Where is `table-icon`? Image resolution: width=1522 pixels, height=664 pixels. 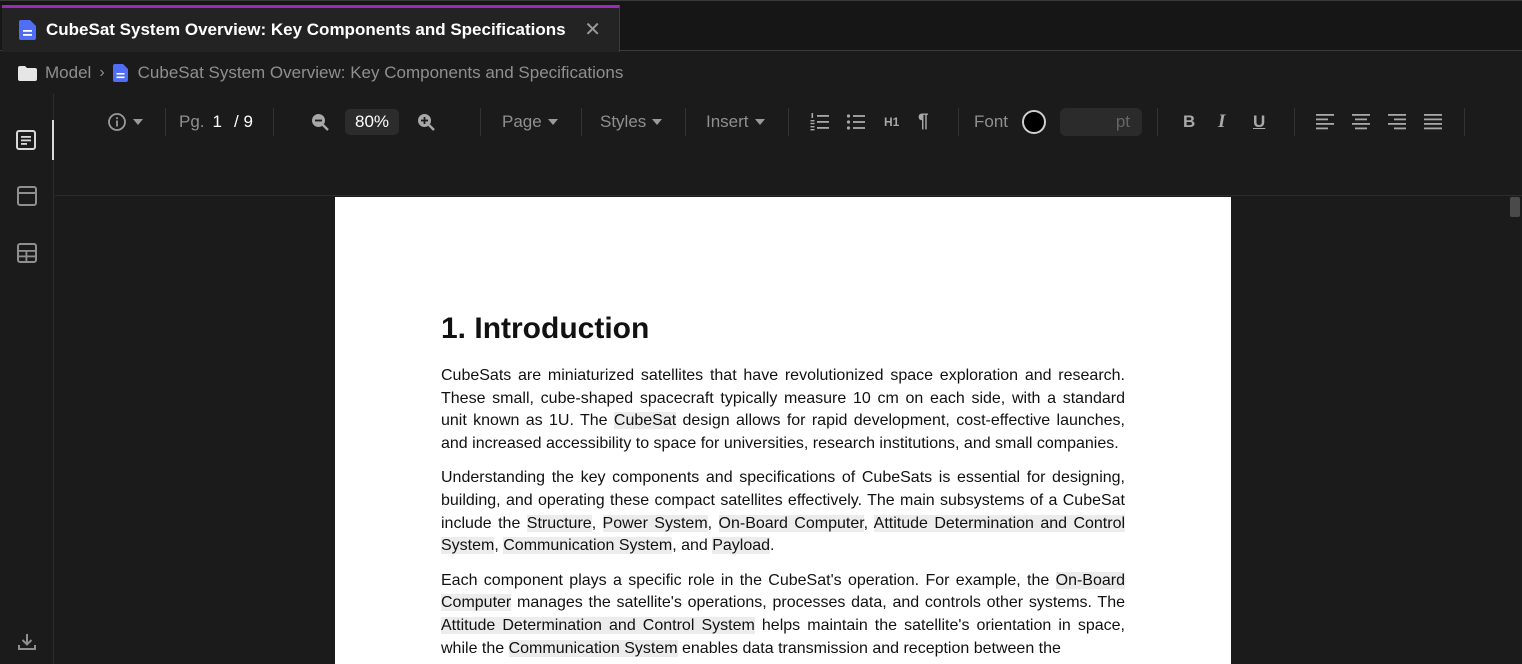
table-icon is located at coordinates (27, 253).